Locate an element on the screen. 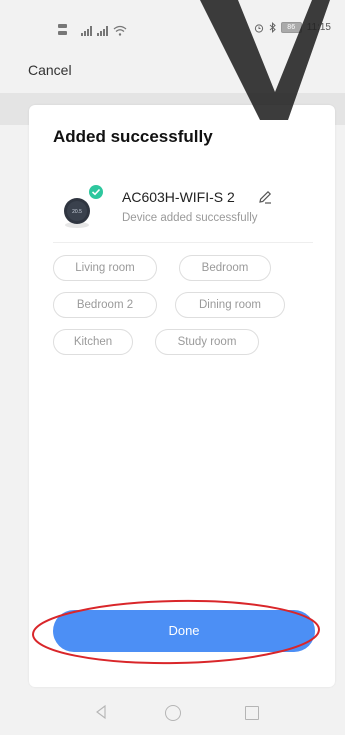 The width and height of the screenshot is (345, 735). room-chip-living-room: Living room is located at coordinates (105, 268).